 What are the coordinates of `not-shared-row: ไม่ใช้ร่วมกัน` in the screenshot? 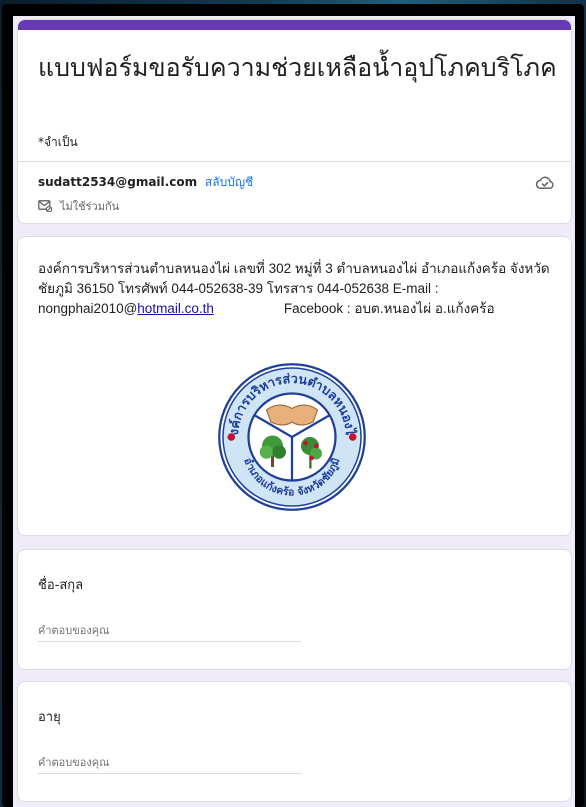 It's located at (78, 206).